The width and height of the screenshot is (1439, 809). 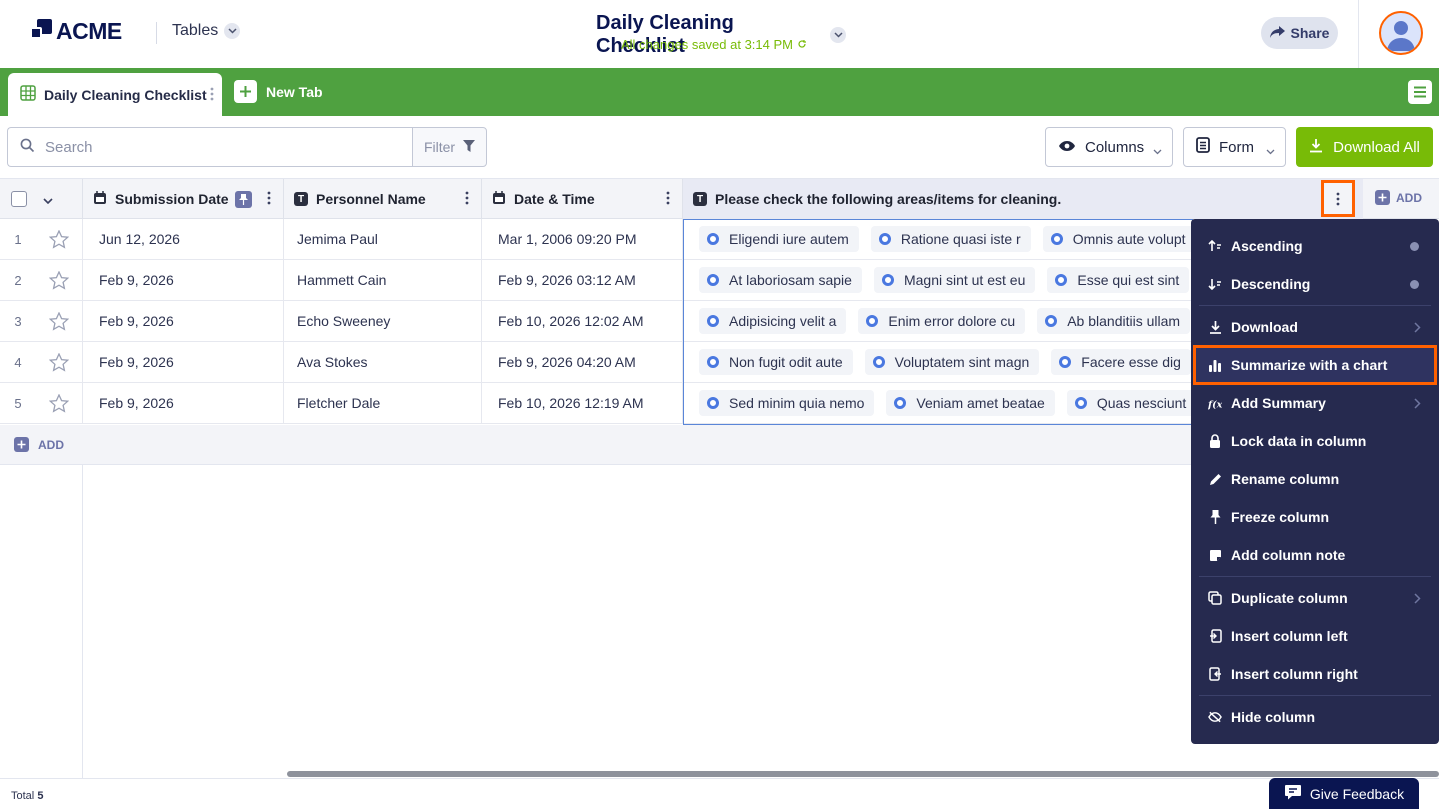 I want to click on download-icon, so click(x=1215, y=327).